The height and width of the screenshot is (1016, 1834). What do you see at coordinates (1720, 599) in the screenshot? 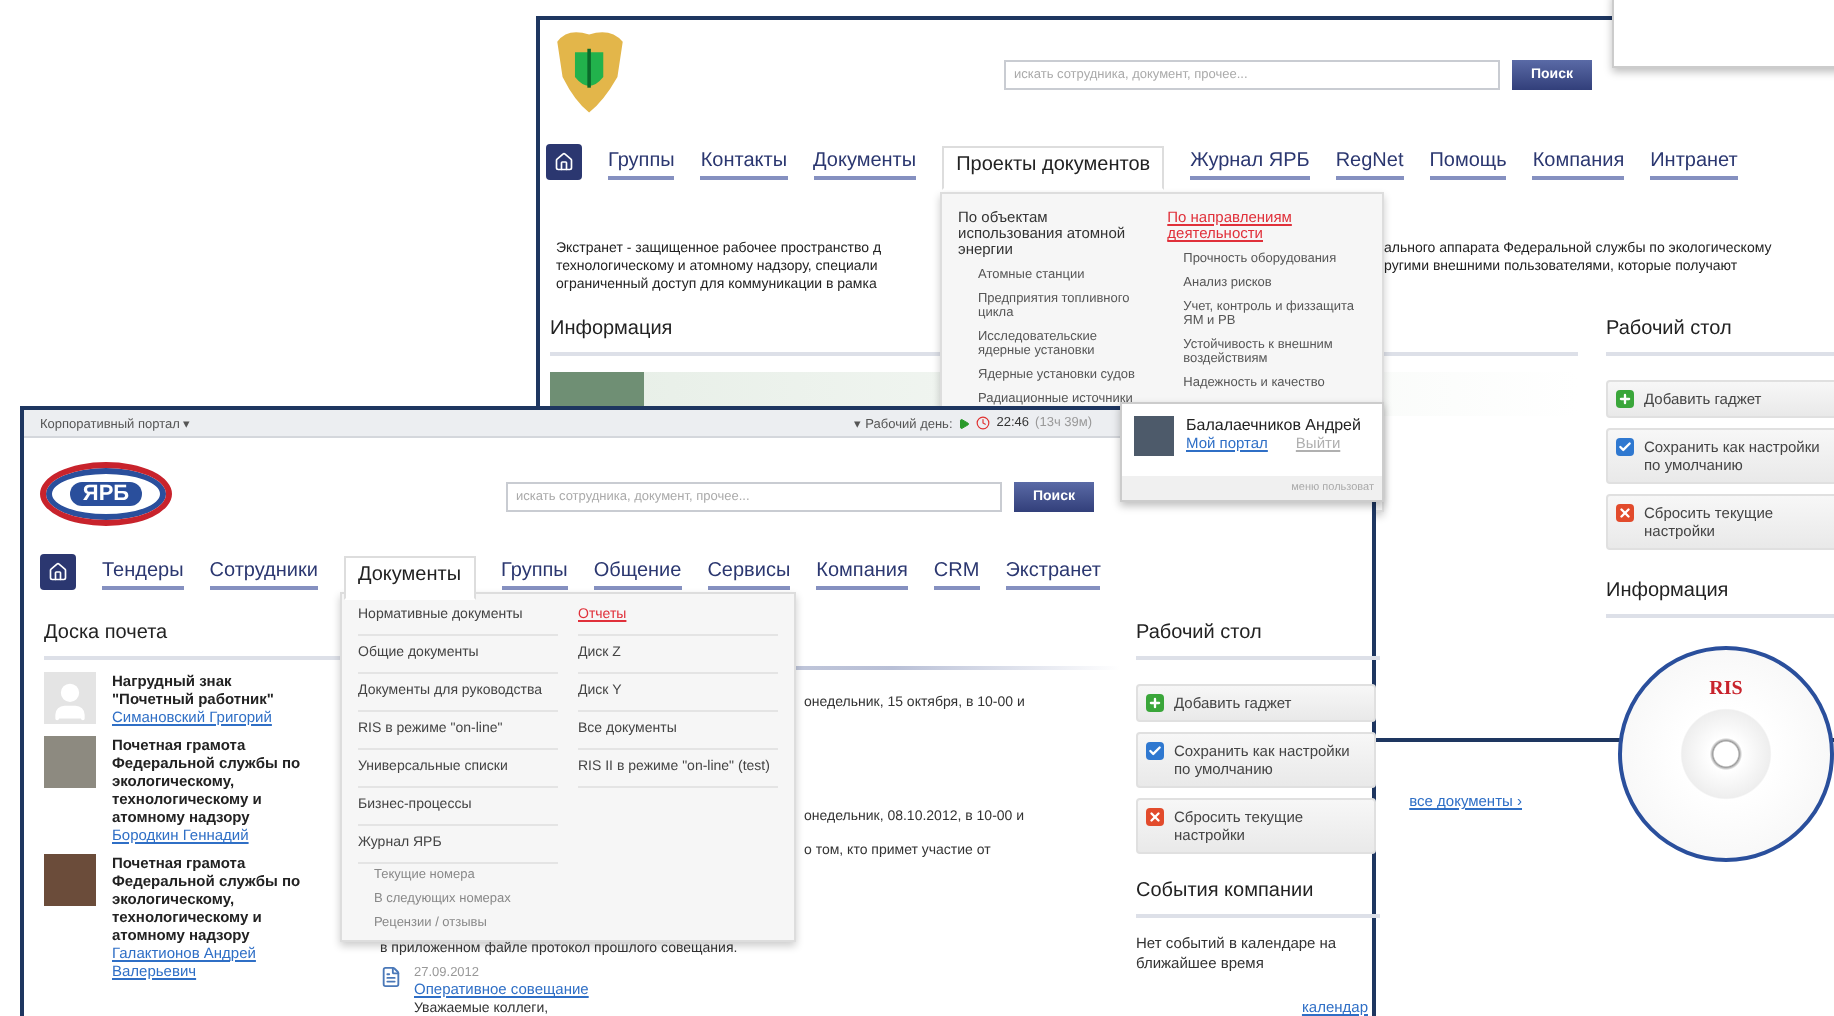
I see `section-heading: Информация` at bounding box center [1720, 599].